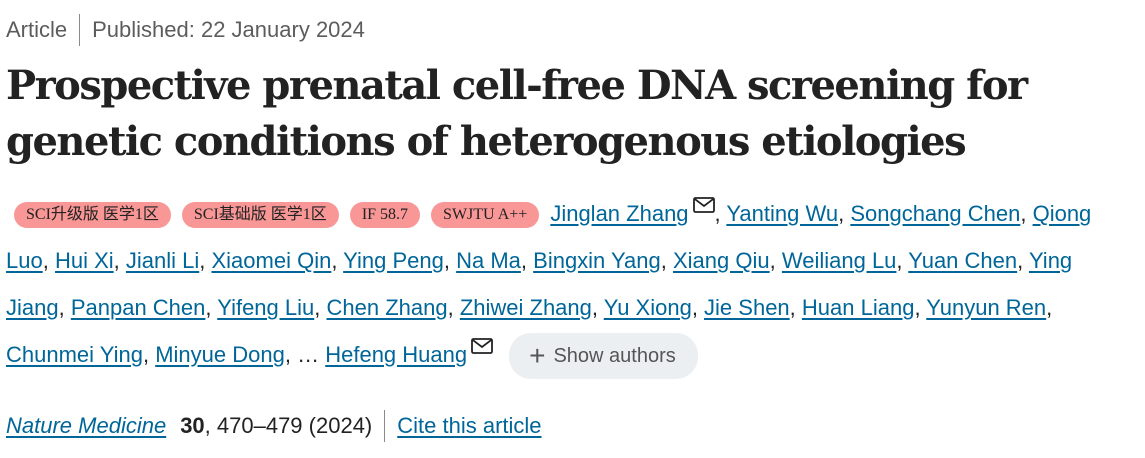 Image resolution: width=1145 pixels, height=458 pixels. Describe the element at coordinates (162, 260) in the screenshot. I see `author-link: Jianli Li` at that location.